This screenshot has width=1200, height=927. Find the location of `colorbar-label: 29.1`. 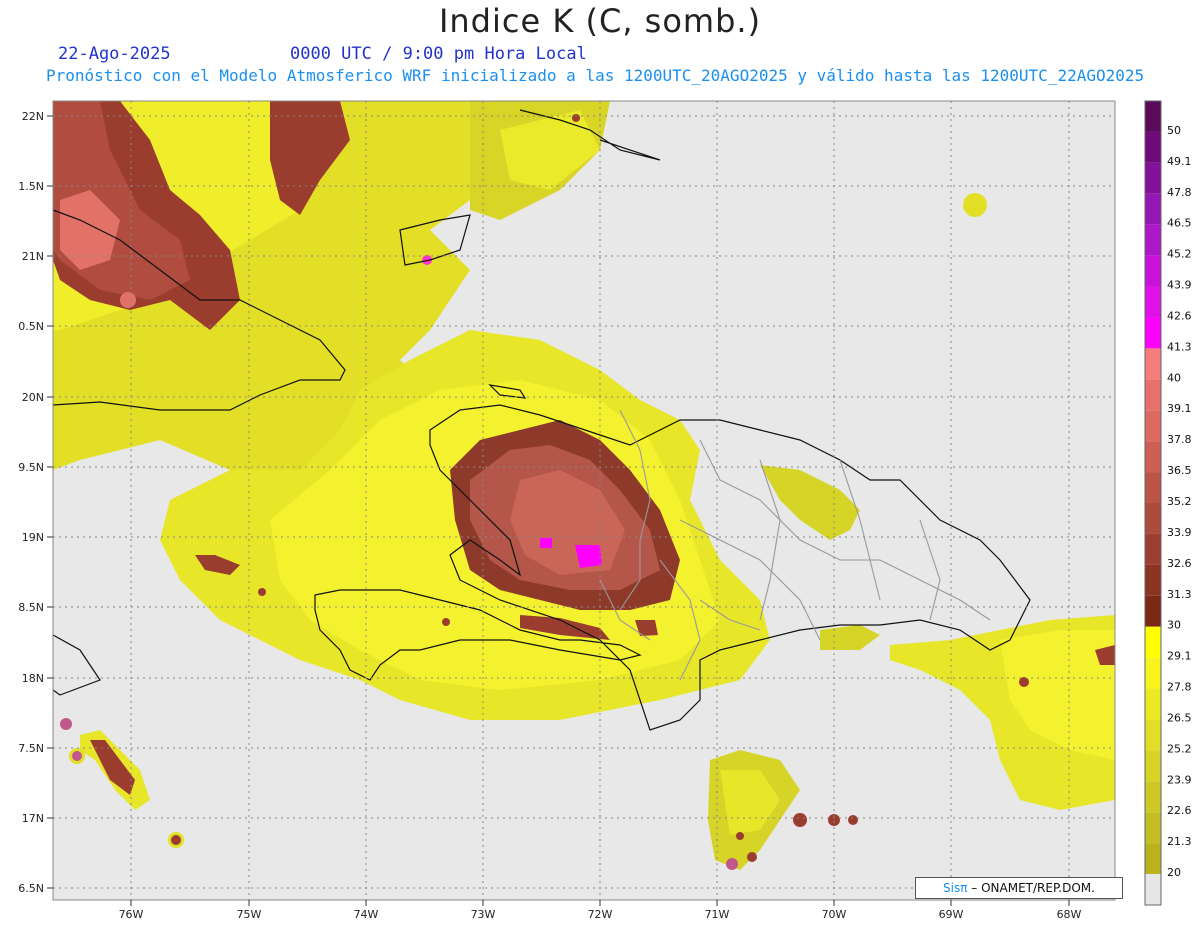

colorbar-label: 29.1 is located at coordinates (1179, 656).